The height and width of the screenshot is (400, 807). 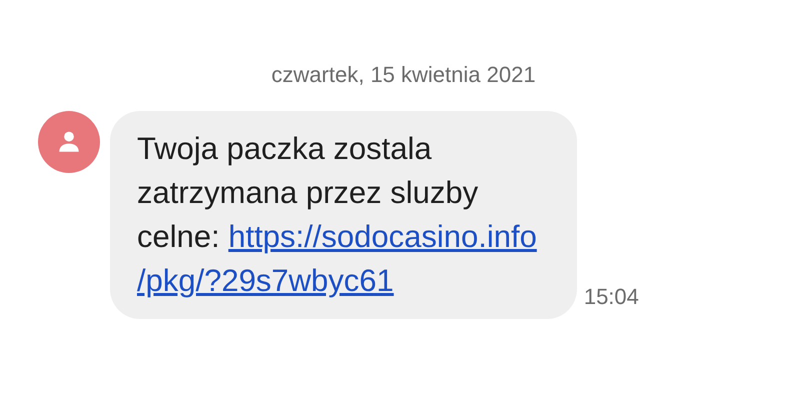 What do you see at coordinates (611, 297) in the screenshot?
I see `message-time: 15:04` at bounding box center [611, 297].